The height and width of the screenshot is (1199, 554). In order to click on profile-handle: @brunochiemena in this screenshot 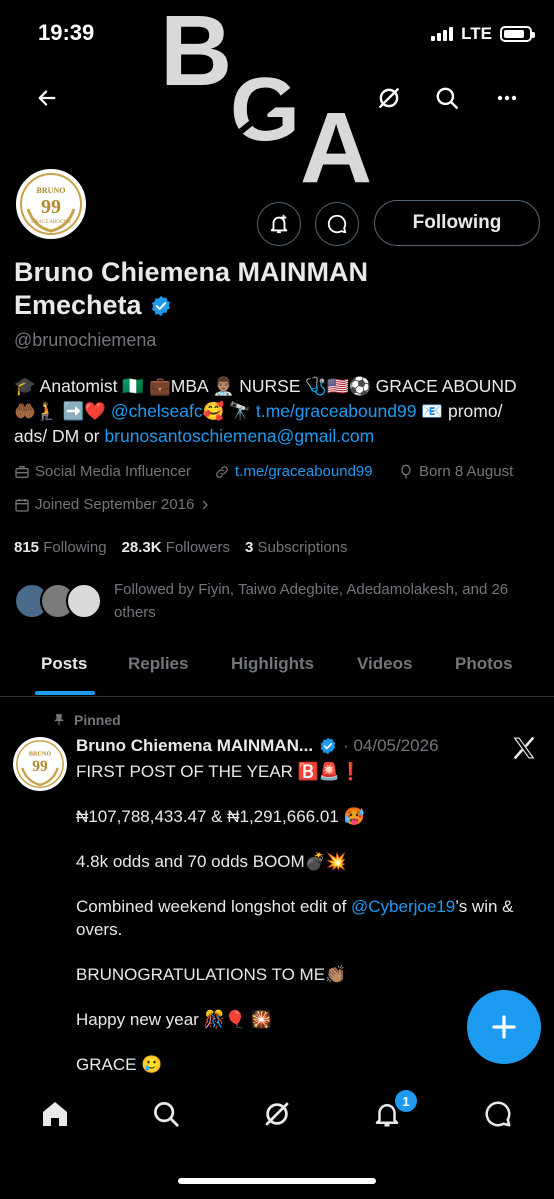, I will do `click(85, 340)`.